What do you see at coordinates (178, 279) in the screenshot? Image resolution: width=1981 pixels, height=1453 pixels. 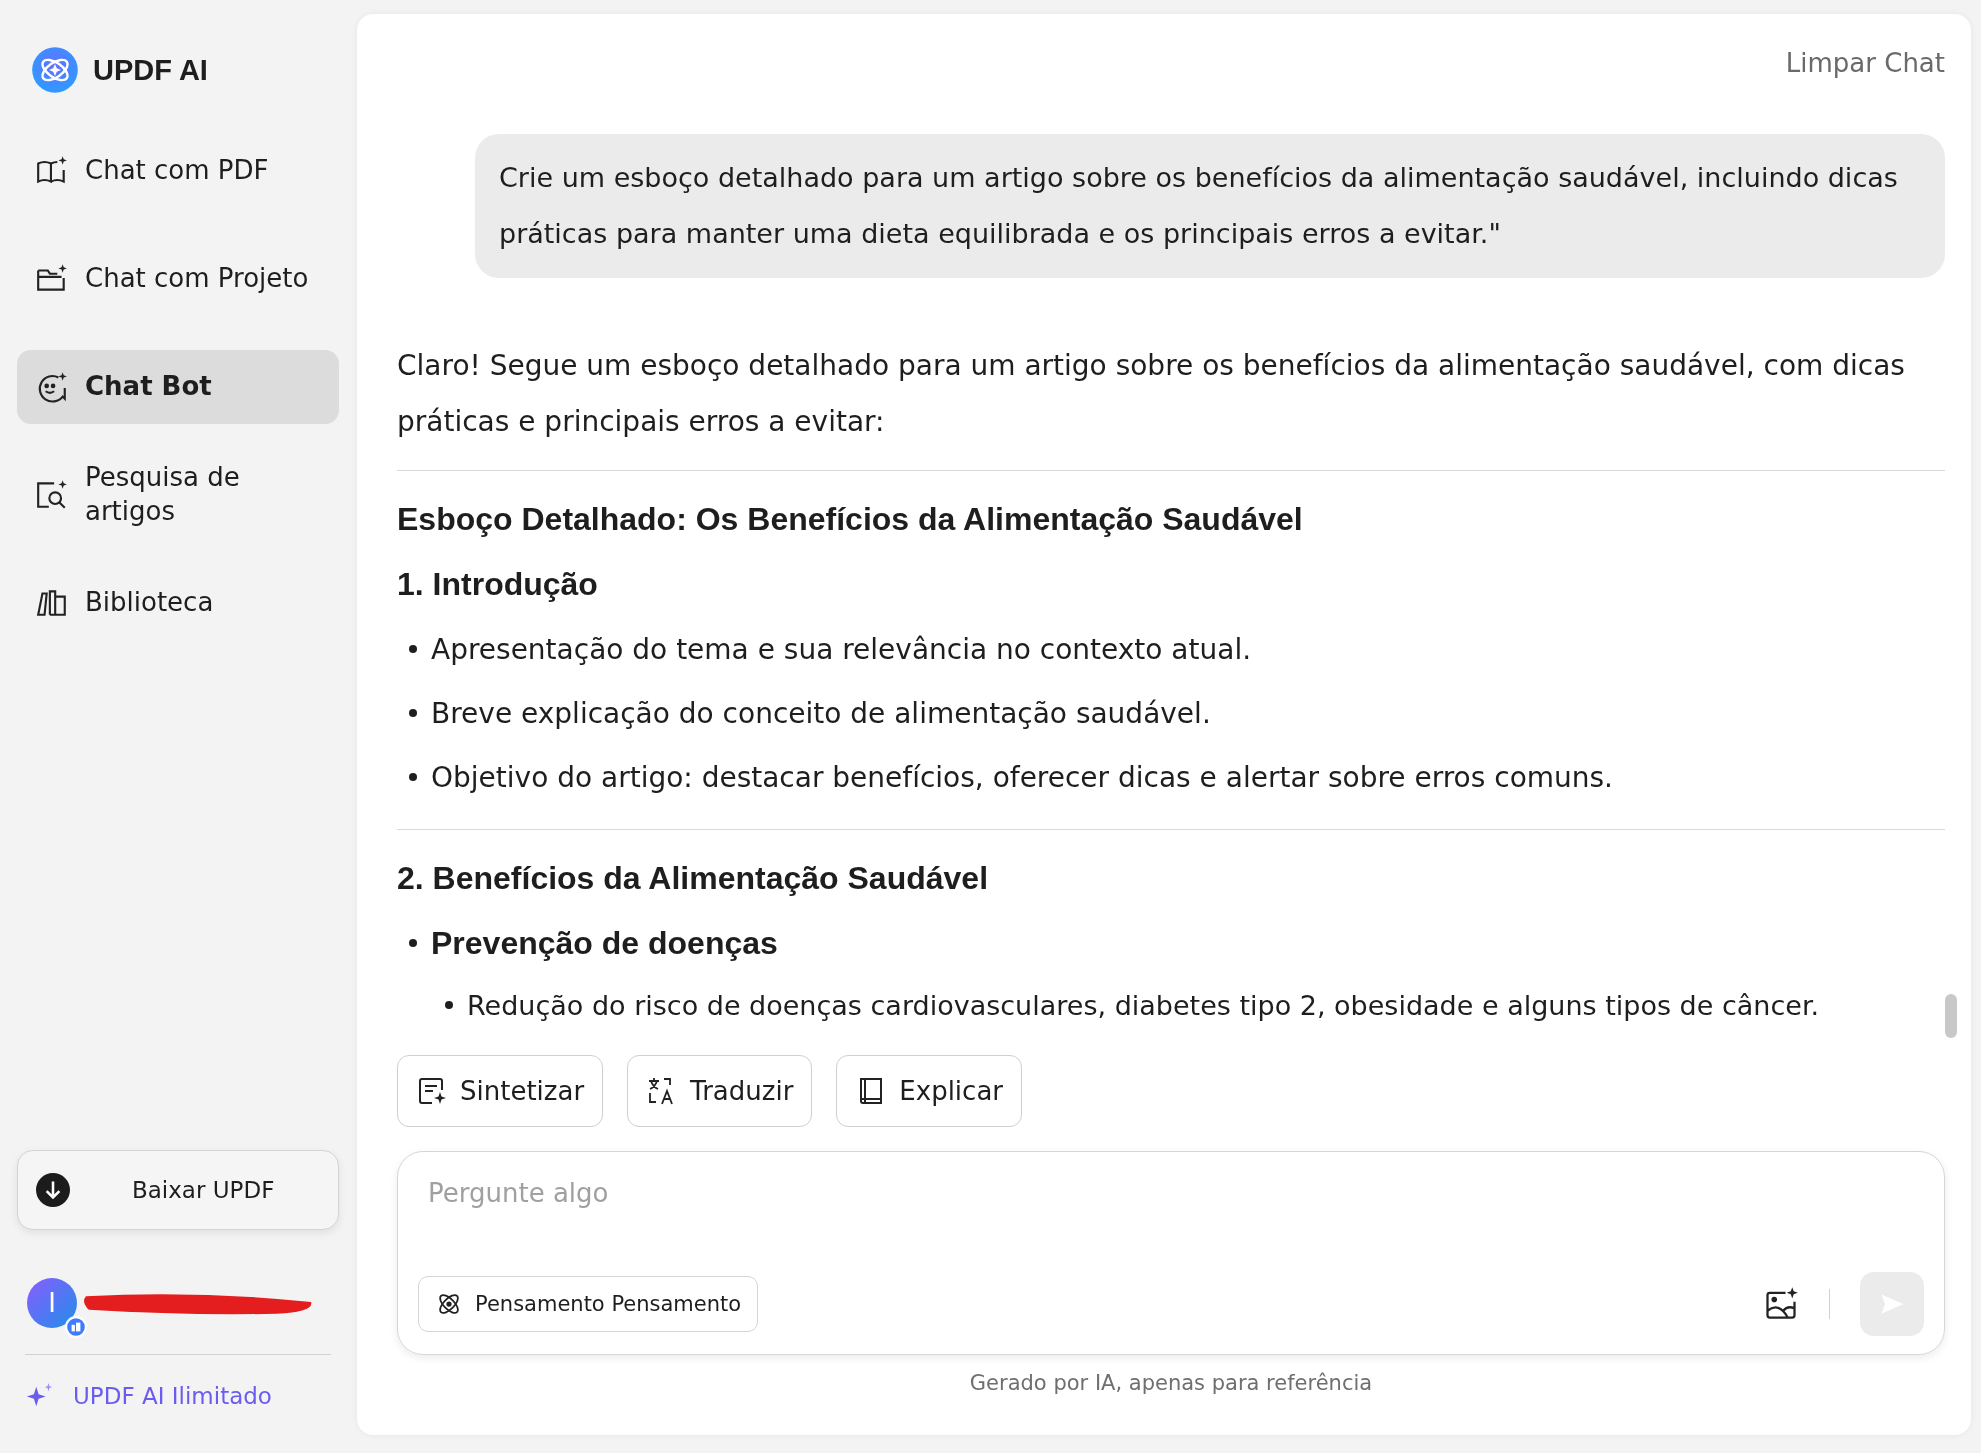 I see `sidebar-item: Chat com Projeto` at bounding box center [178, 279].